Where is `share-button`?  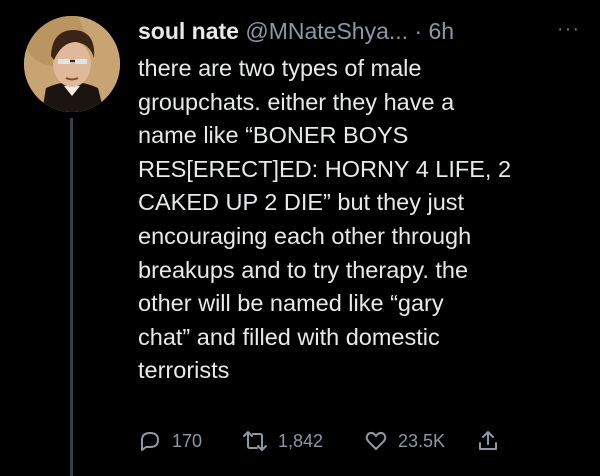 share-button is located at coordinates (488, 441).